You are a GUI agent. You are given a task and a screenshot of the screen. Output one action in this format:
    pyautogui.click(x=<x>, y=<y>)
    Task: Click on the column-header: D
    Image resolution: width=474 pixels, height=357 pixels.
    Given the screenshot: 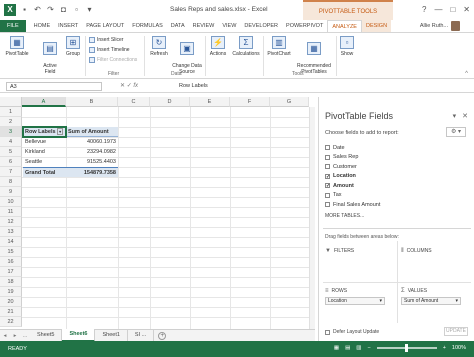 What is the action you would take?
    pyautogui.click(x=170, y=102)
    